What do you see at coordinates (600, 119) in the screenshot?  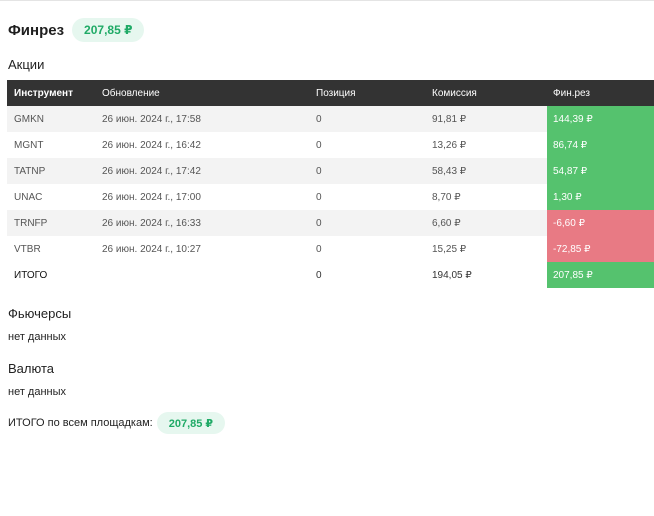 I see `cell-pnl: 144,39 ₽` at bounding box center [600, 119].